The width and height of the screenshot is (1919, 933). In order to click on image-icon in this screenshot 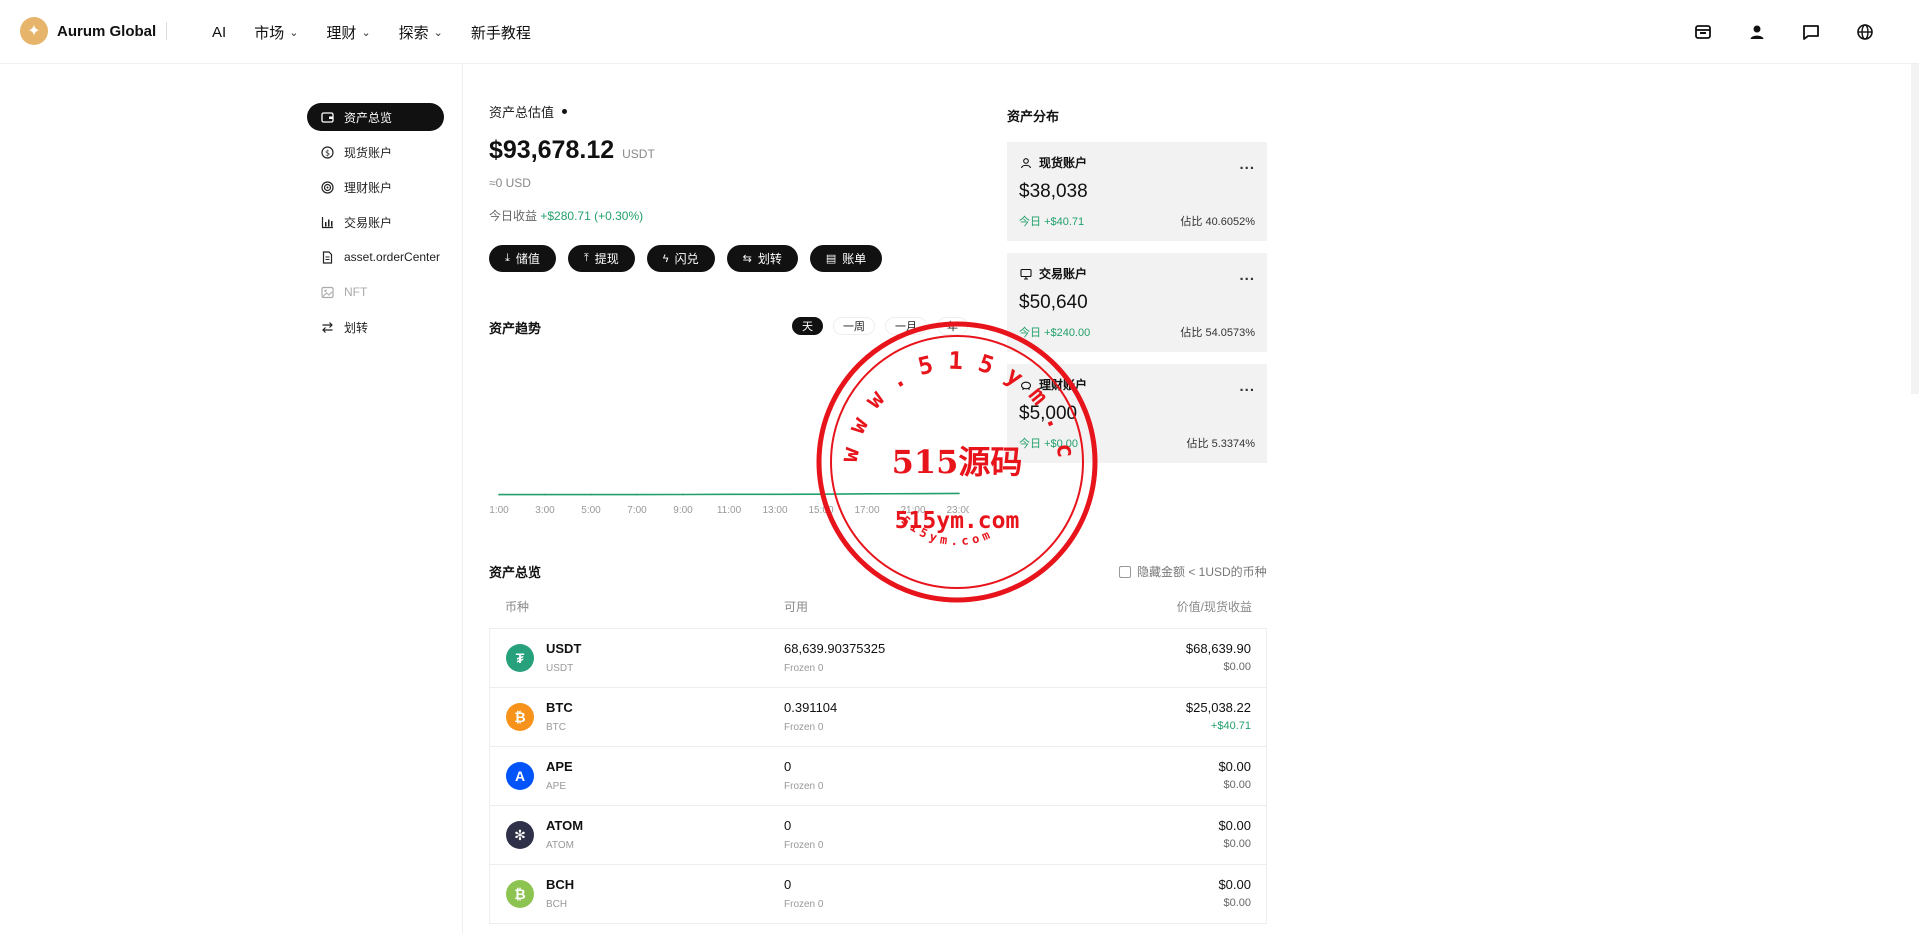, I will do `click(327, 292)`.